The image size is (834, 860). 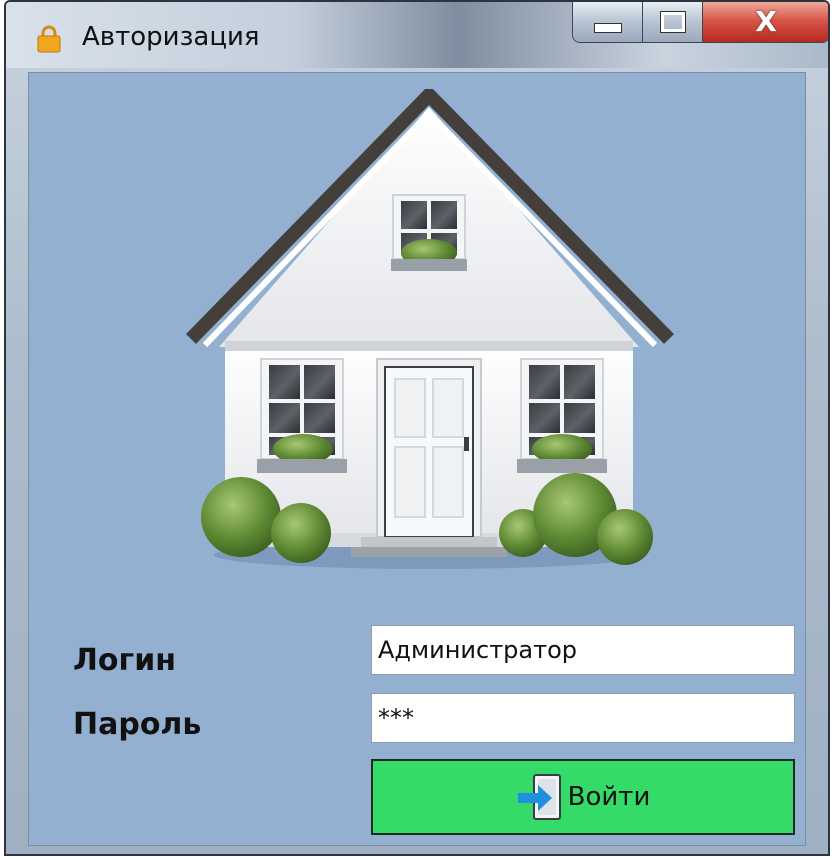 I want to click on login-button: Войти, so click(x=583, y=797).